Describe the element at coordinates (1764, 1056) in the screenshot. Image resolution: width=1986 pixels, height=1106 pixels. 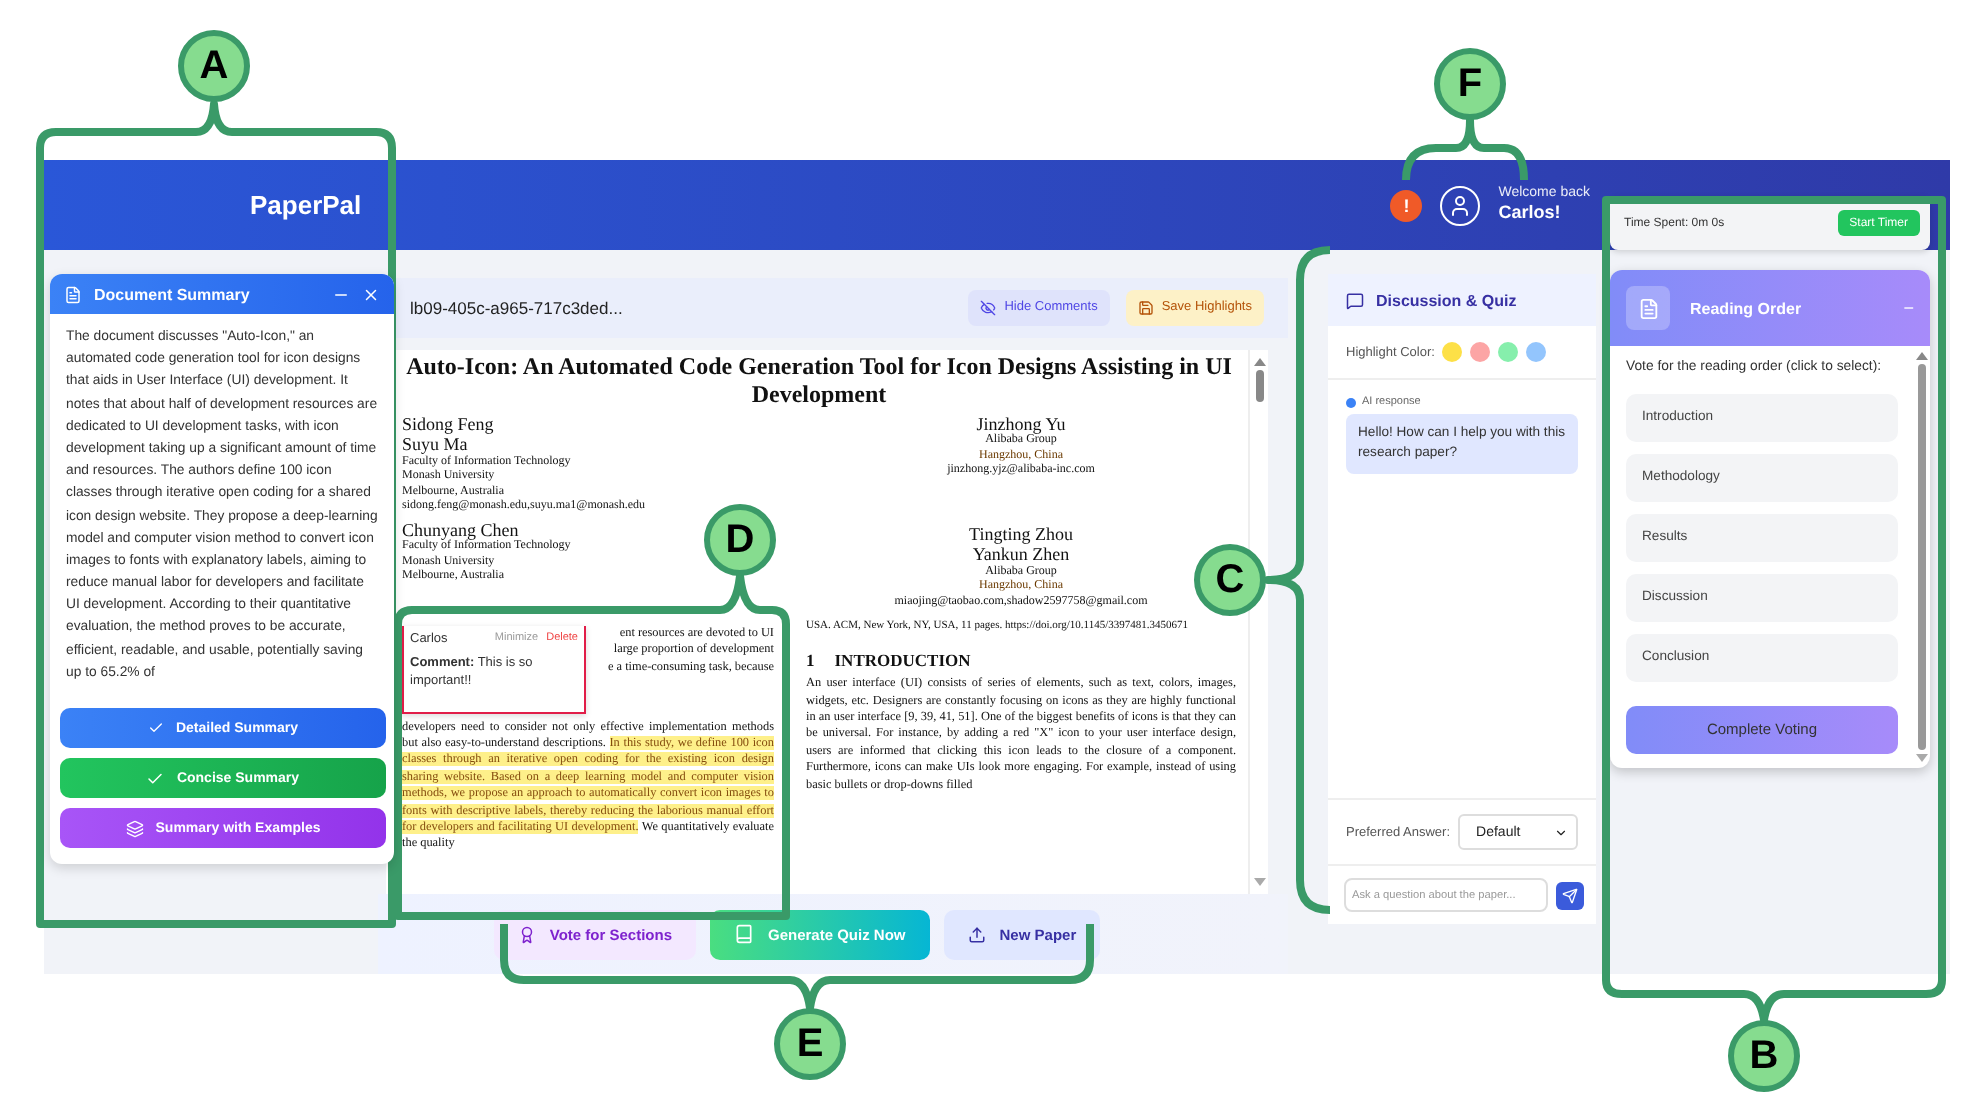
I see `callout-label: B` at that location.